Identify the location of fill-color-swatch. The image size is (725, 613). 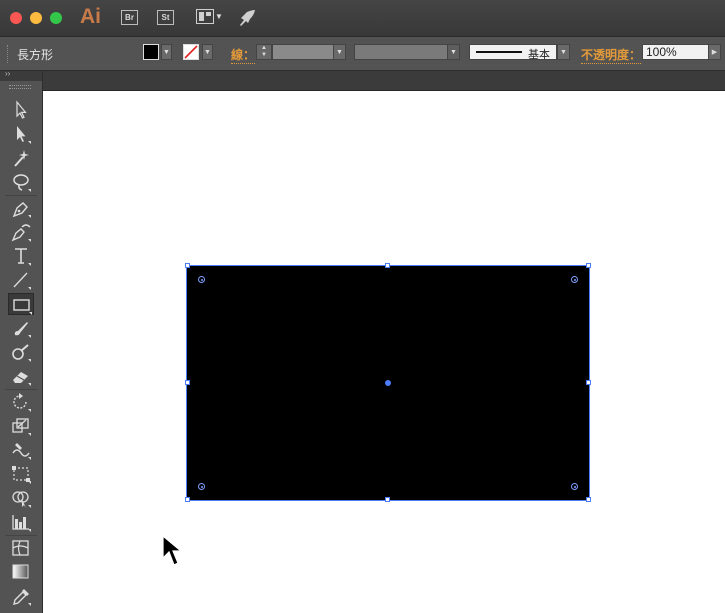
(151, 52).